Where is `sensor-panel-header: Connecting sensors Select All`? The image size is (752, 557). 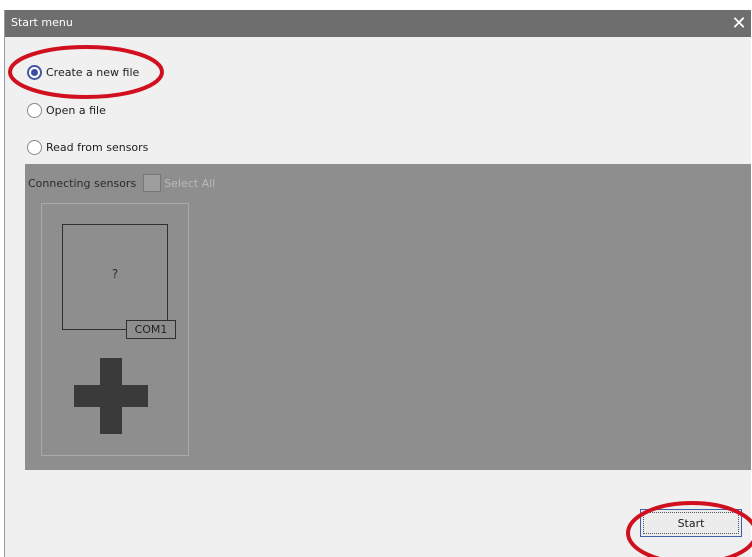 sensor-panel-header: Connecting sensors Select All is located at coordinates (121, 183).